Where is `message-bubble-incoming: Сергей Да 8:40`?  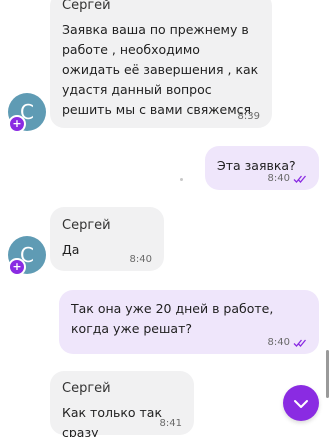
message-bubble-incoming: Сергей Да 8:40 is located at coordinates (107, 239).